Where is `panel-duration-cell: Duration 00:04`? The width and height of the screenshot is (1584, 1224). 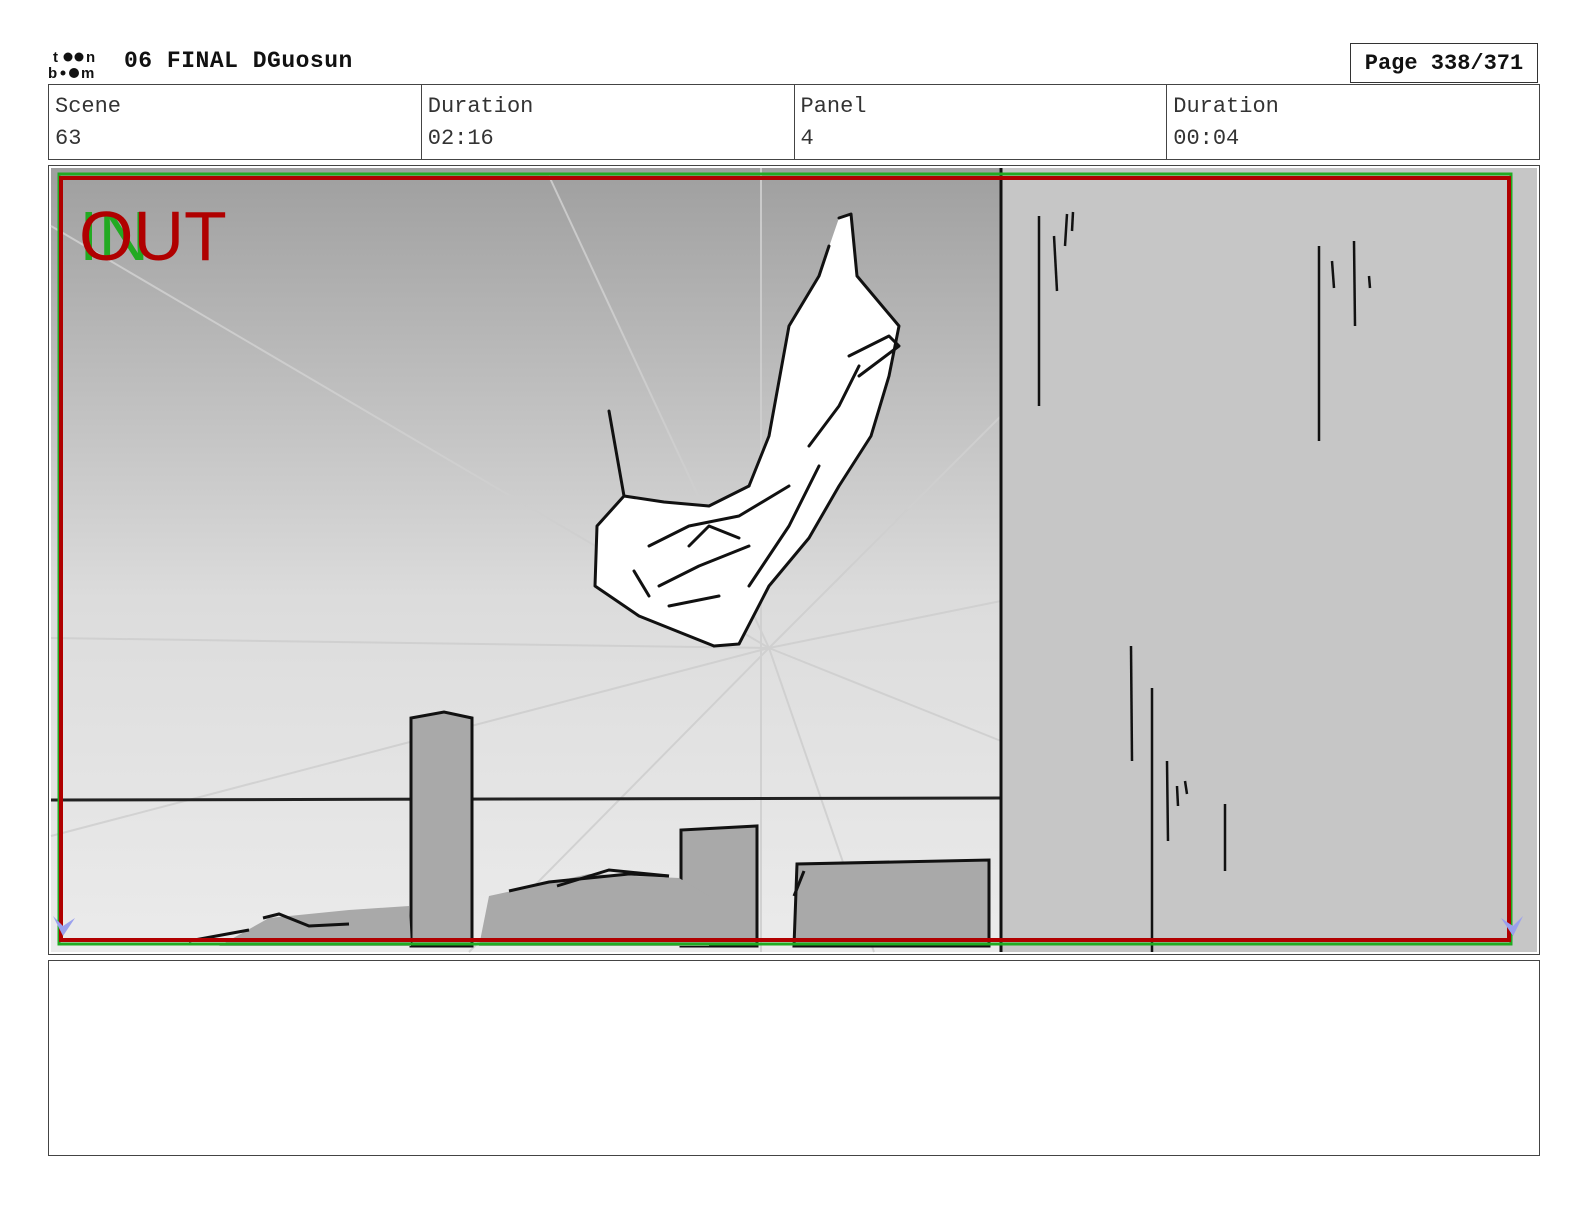 panel-duration-cell: Duration 00:04 is located at coordinates (1353, 122).